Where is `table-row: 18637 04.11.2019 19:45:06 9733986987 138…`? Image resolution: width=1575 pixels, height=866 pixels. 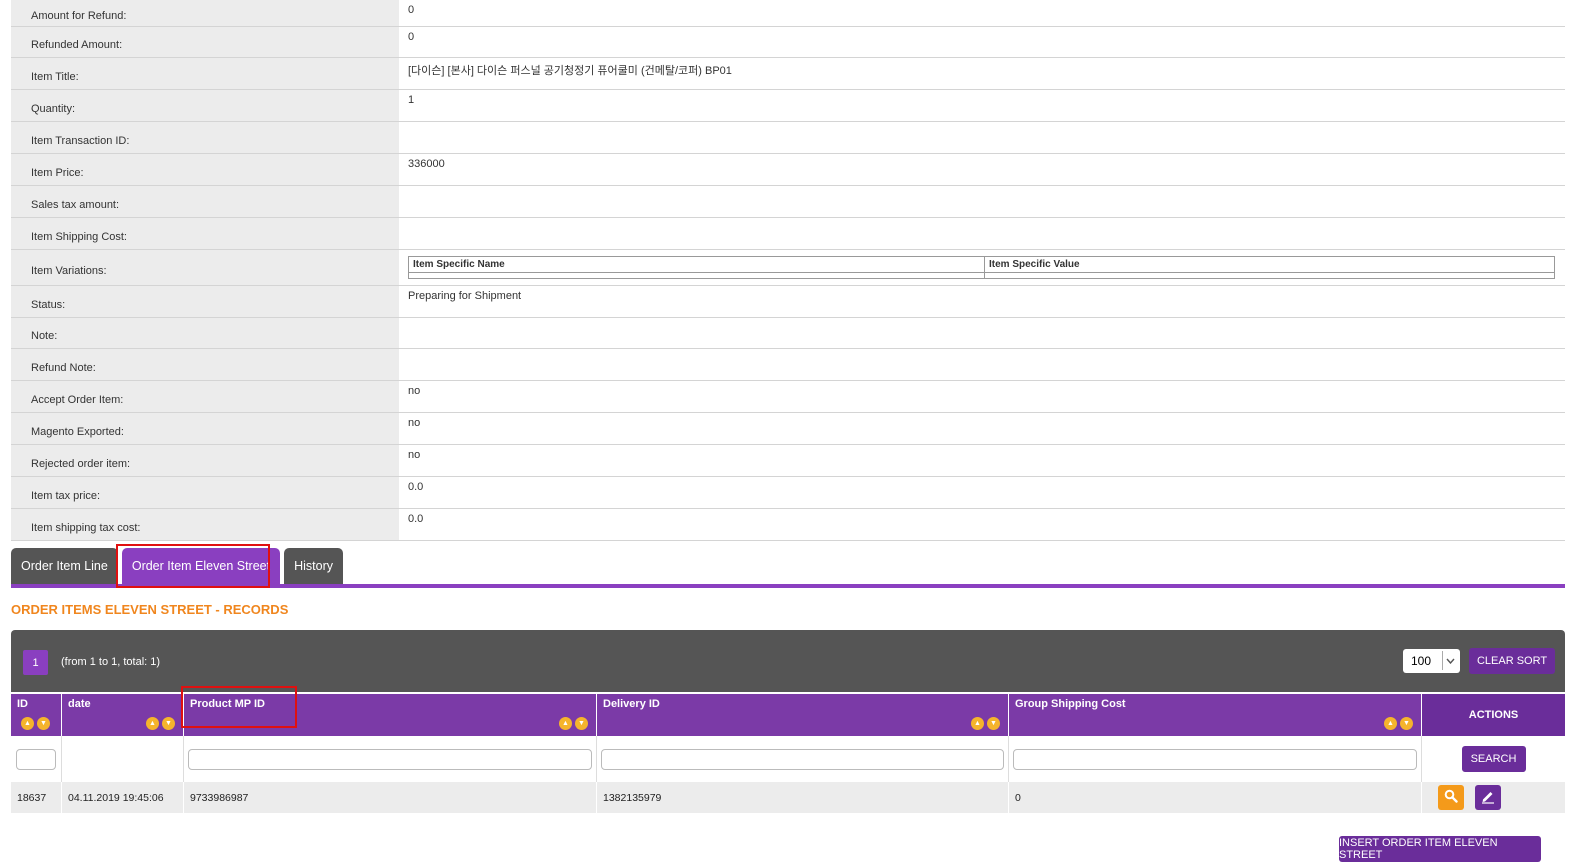
table-row: 18637 04.11.2019 19:45:06 9733986987 138… is located at coordinates (788, 797).